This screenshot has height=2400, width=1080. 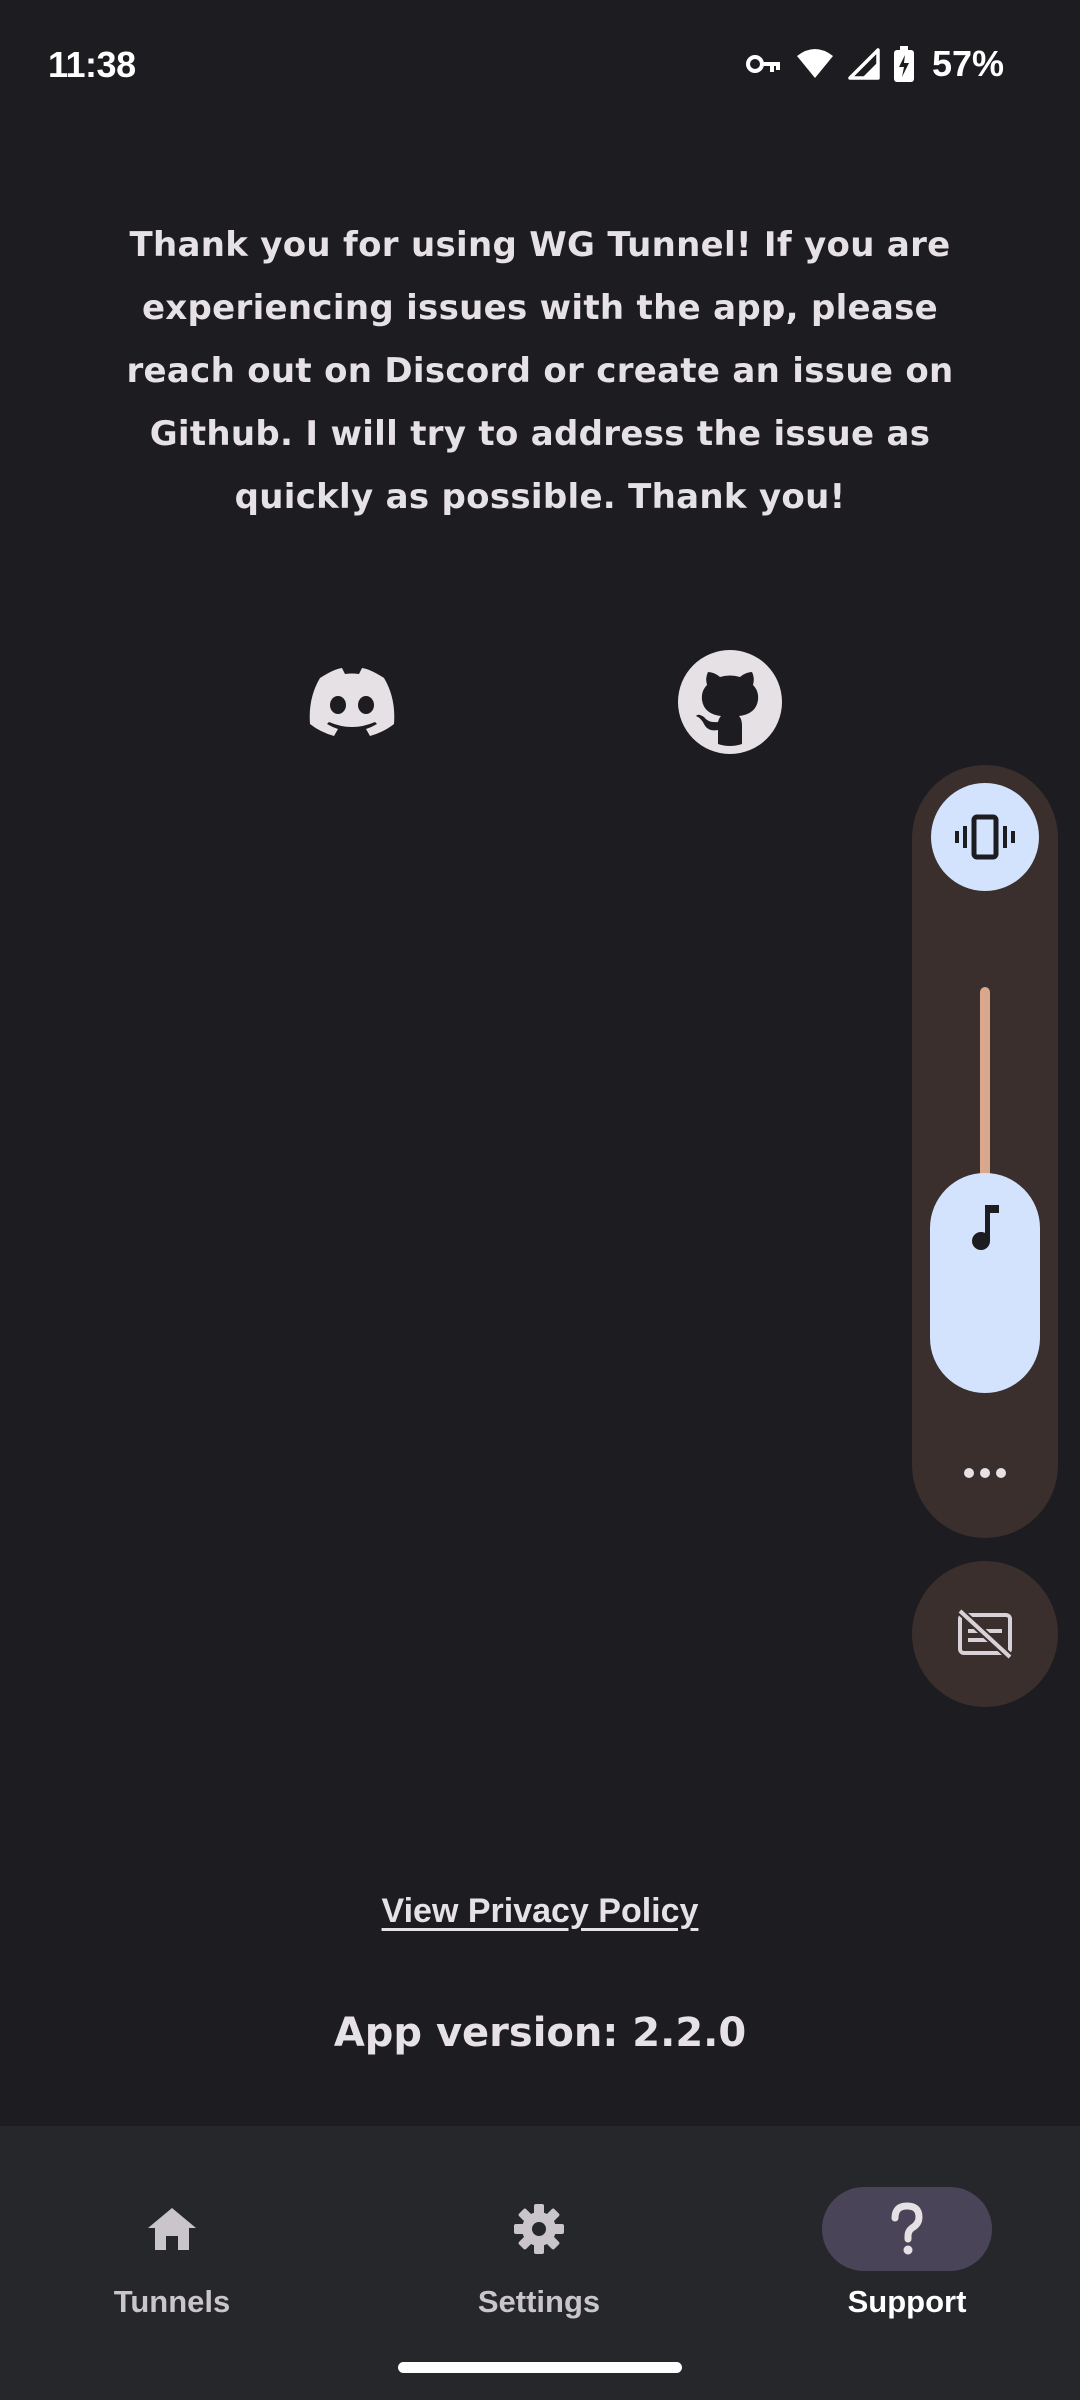 I want to click on status-time: 11:38, so click(x=92, y=64).